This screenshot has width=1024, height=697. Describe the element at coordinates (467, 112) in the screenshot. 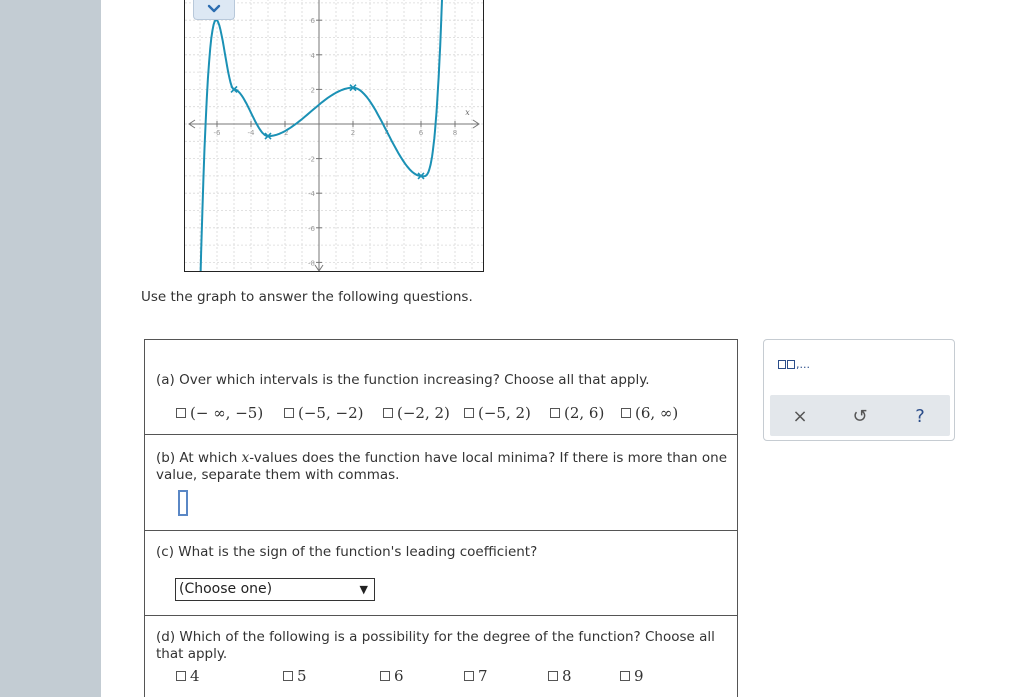

I see `x-axis-label: x` at that location.